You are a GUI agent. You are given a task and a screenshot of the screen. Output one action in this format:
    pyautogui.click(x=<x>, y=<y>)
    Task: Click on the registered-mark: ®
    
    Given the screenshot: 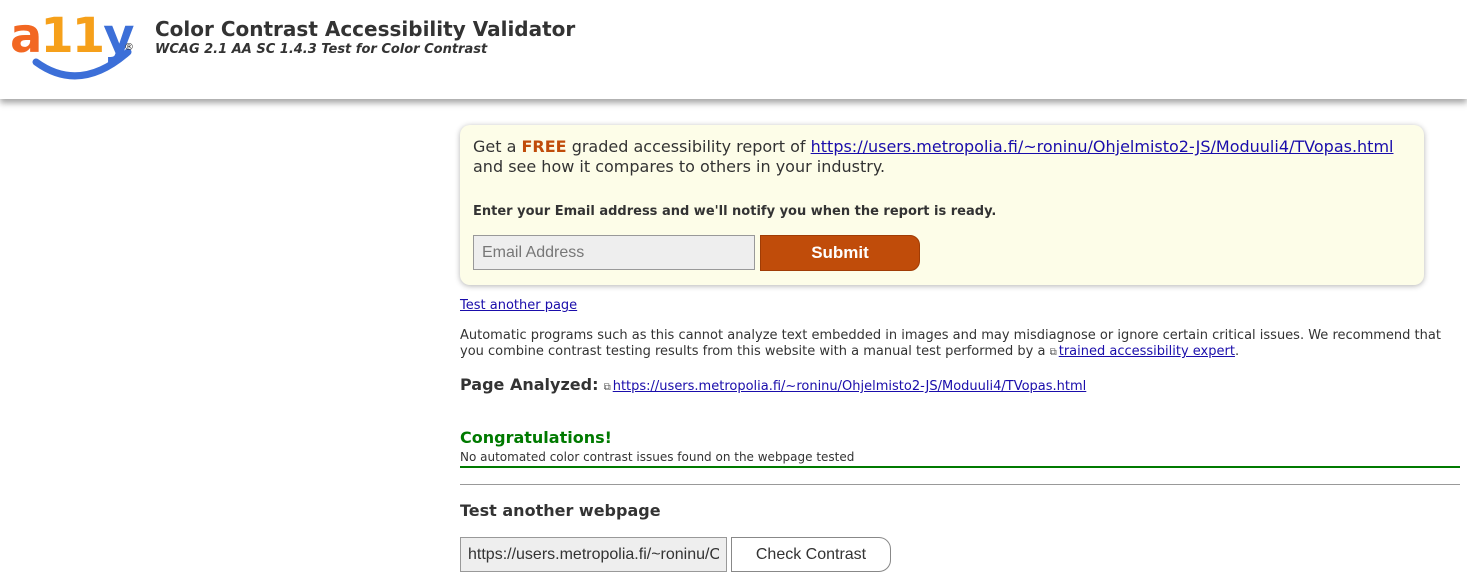 What is the action you would take?
    pyautogui.click(x=129, y=47)
    